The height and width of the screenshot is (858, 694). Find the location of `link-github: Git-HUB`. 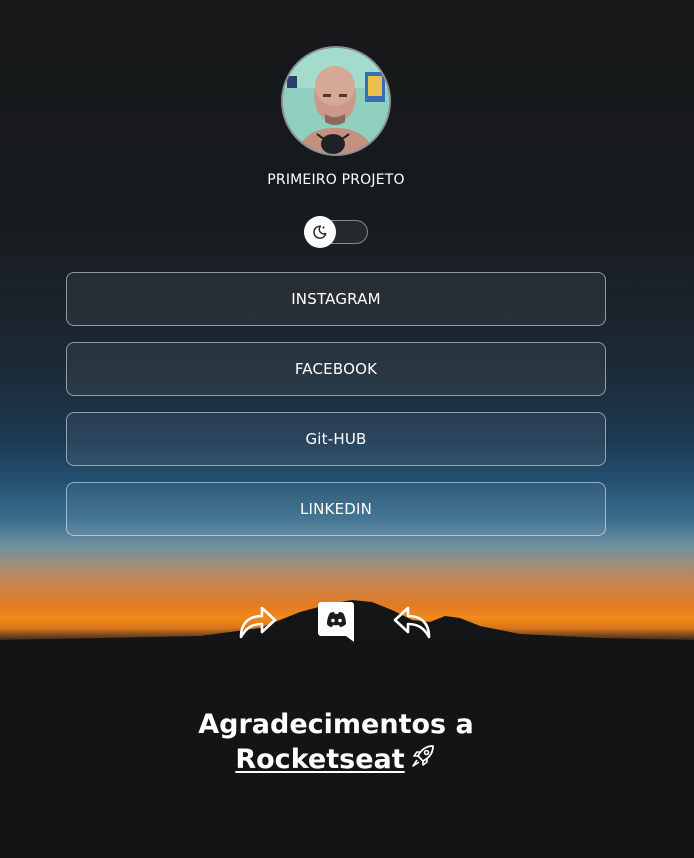

link-github: Git-HUB is located at coordinates (336, 439).